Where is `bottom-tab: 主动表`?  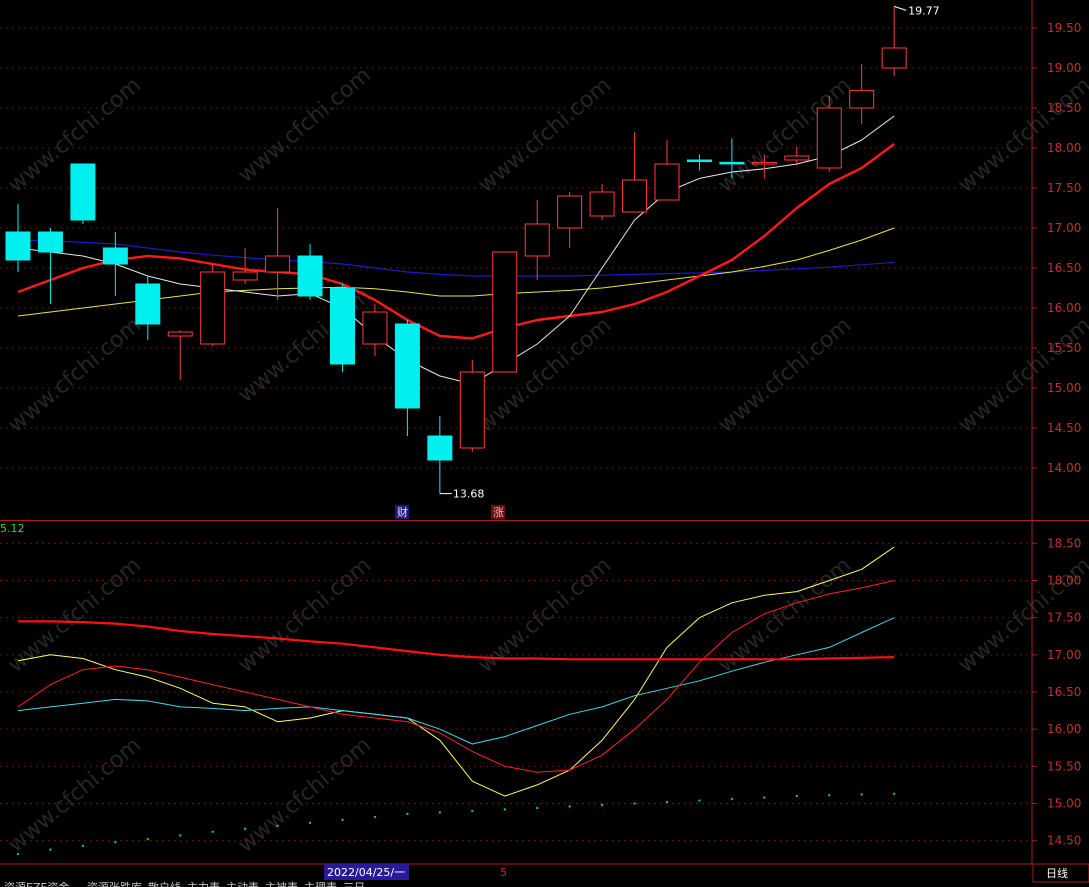
bottom-tab: 主动表 is located at coordinates (242, 883).